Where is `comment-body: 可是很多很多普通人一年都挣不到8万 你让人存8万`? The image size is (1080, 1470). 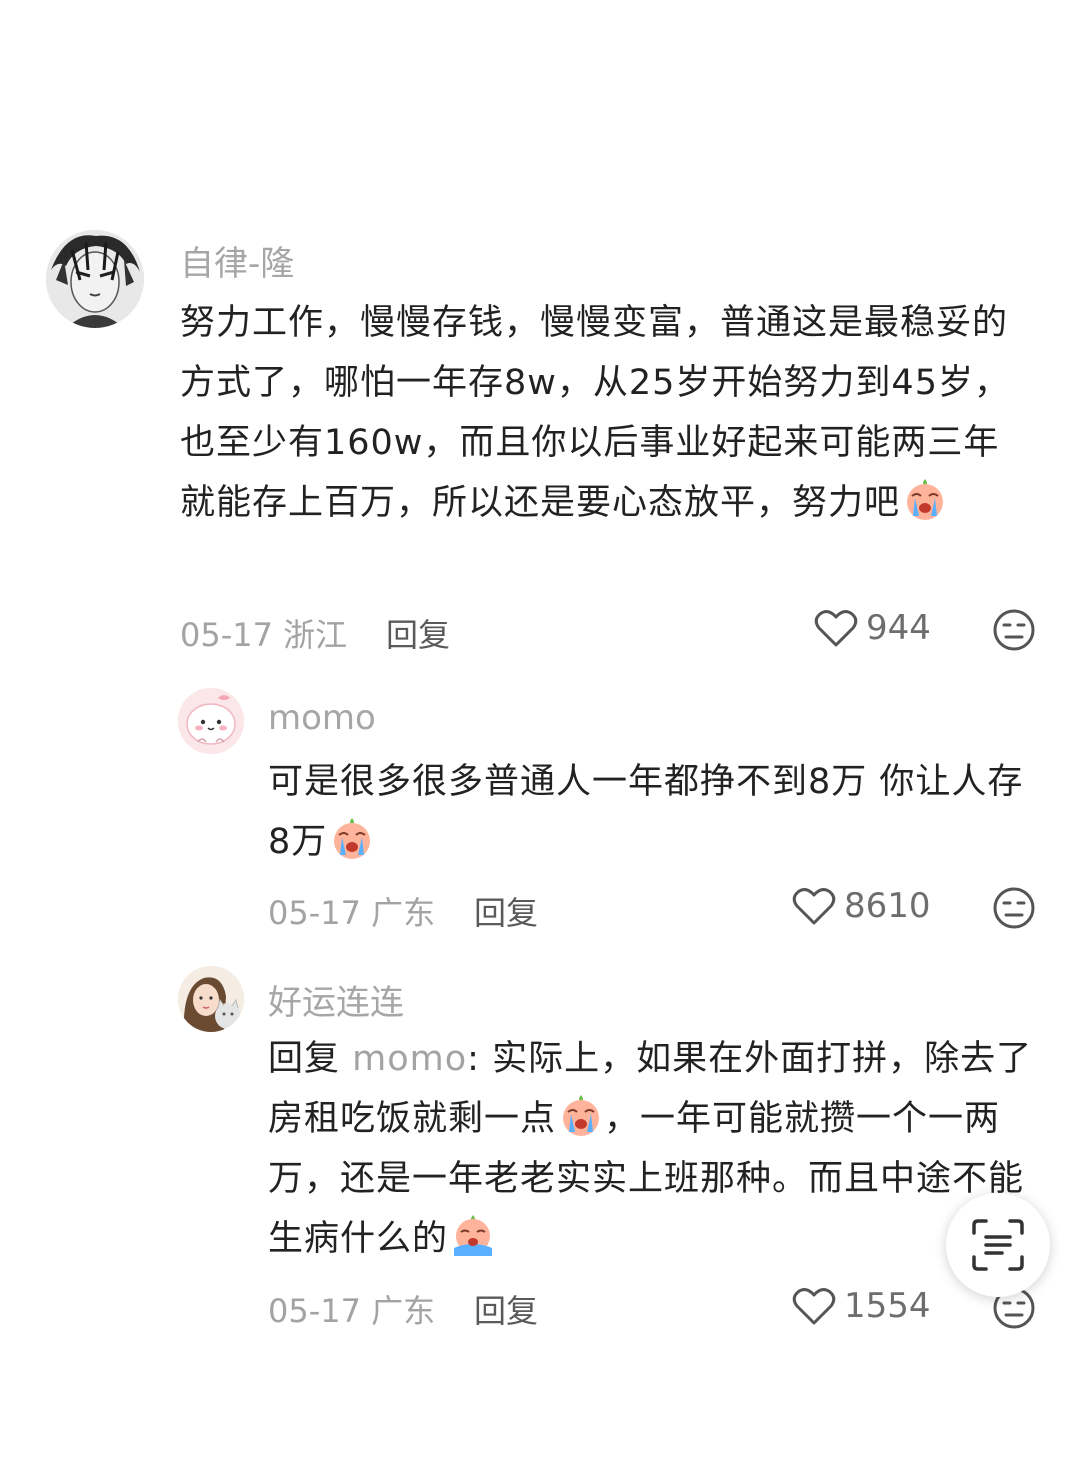 comment-body: 可是很多很多普通人一年都挣不到8万 你让人存8万 is located at coordinates (646, 812).